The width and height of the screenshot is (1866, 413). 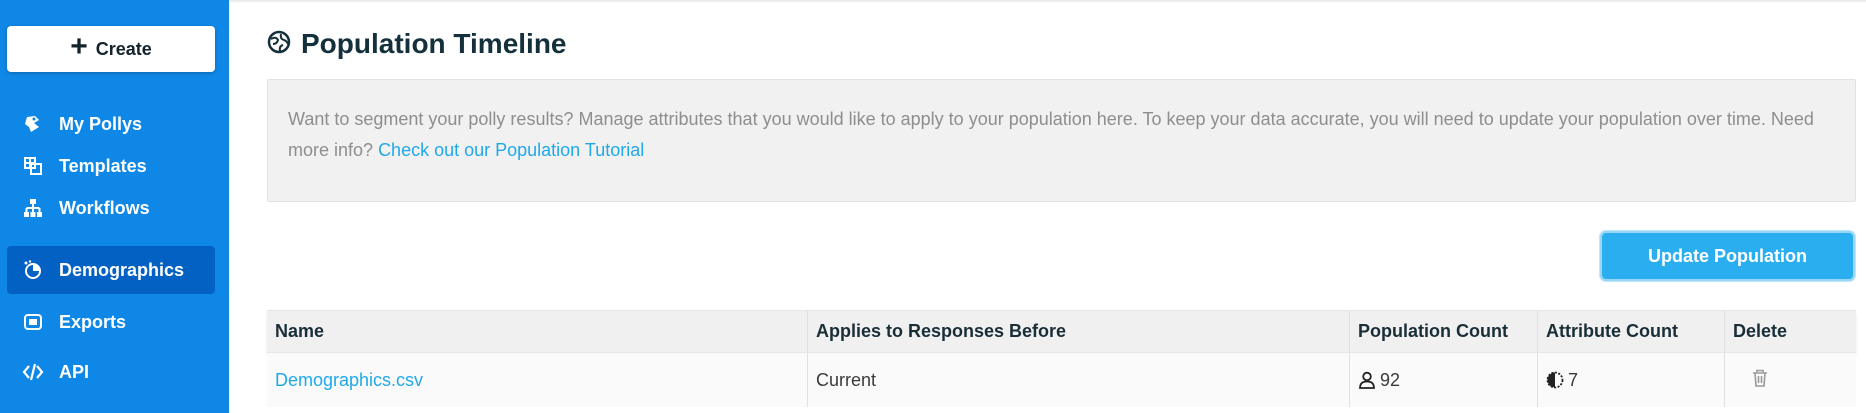 What do you see at coordinates (1790, 380) in the screenshot?
I see `delete-cell` at bounding box center [1790, 380].